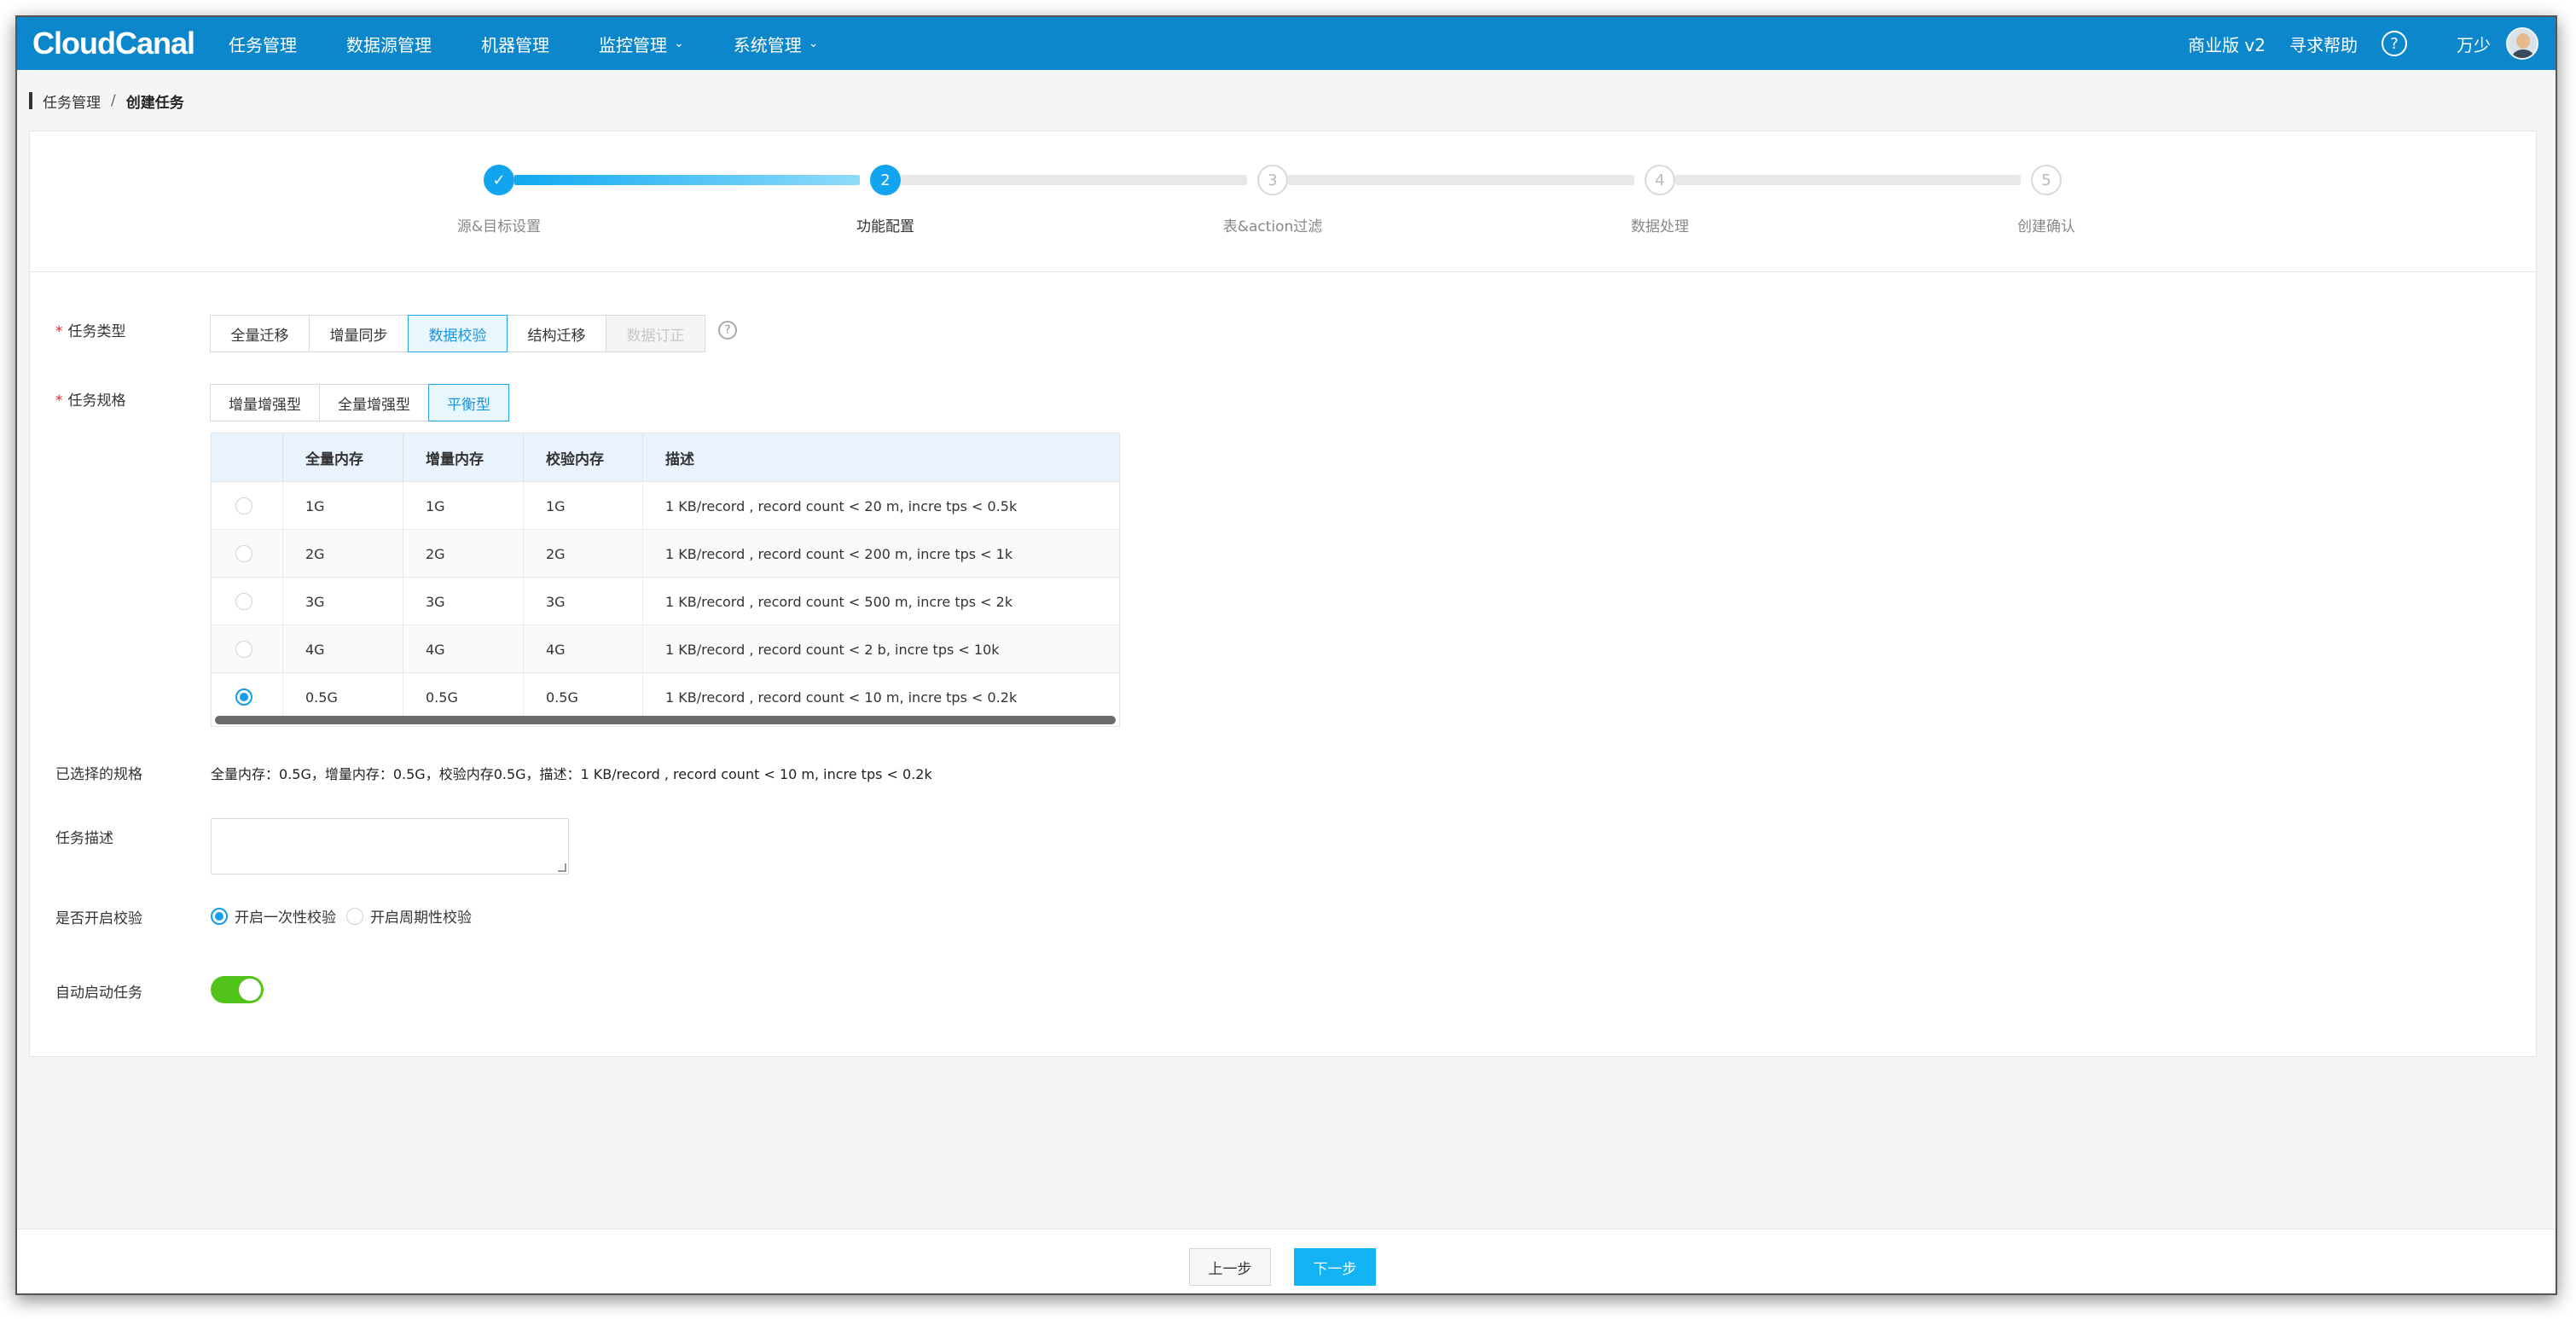 The image size is (2576, 1319). Describe the element at coordinates (106, 101) in the screenshot. I see `breadcrumb: 任务管理 / 创建任务` at that location.